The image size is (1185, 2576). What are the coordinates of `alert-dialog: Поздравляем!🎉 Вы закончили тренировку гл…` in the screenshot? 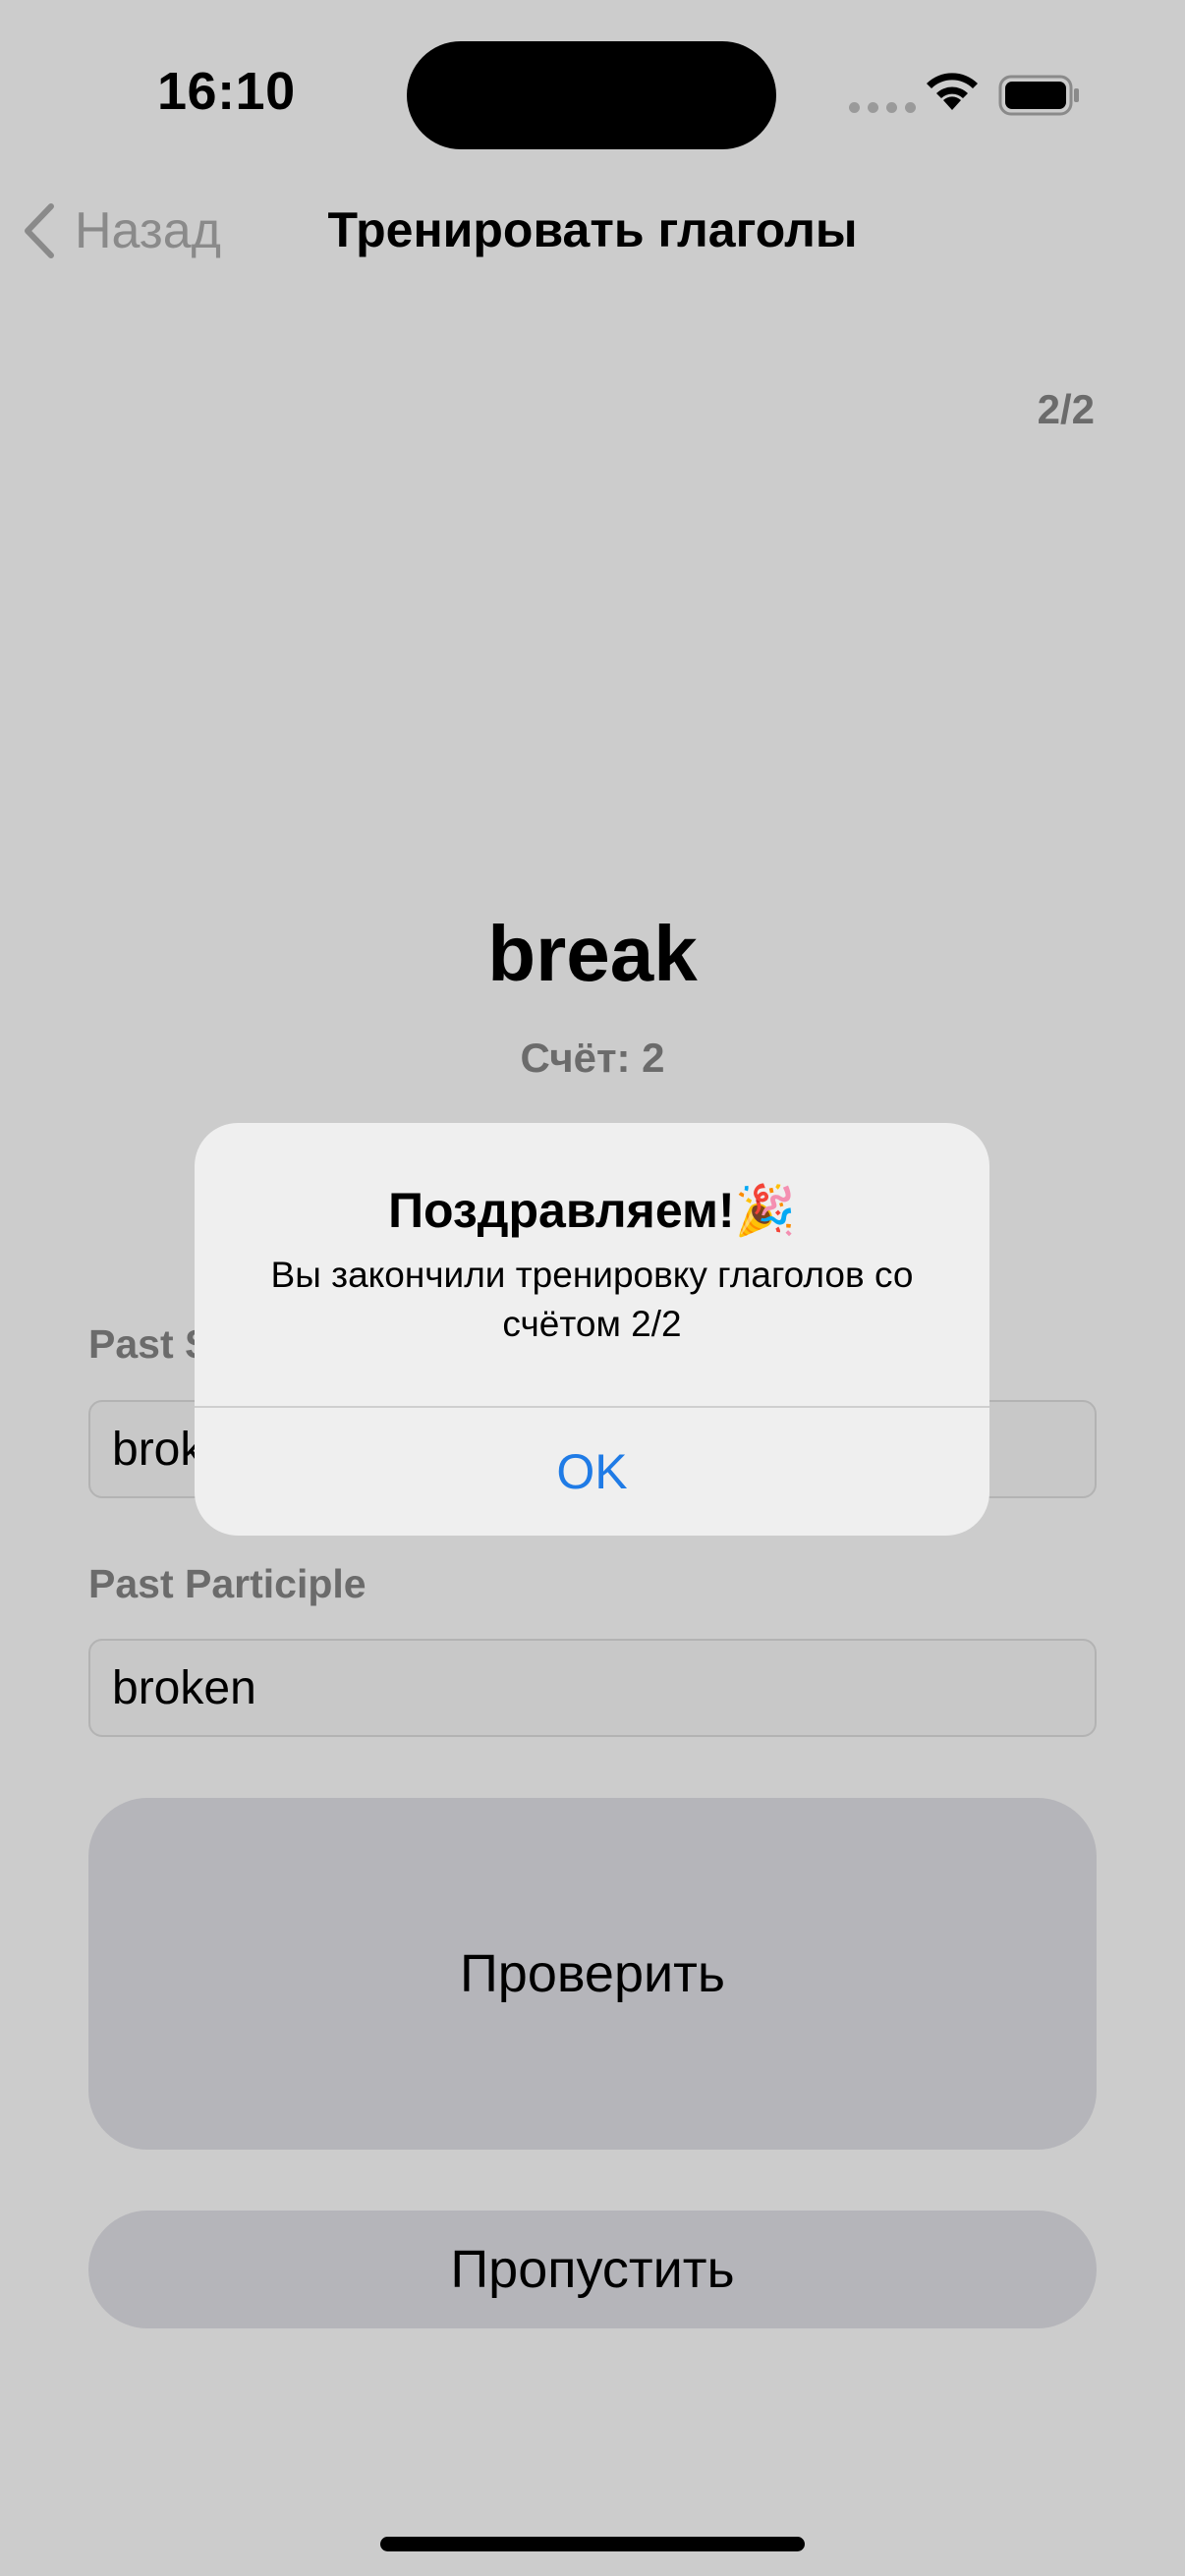 It's located at (592, 1329).